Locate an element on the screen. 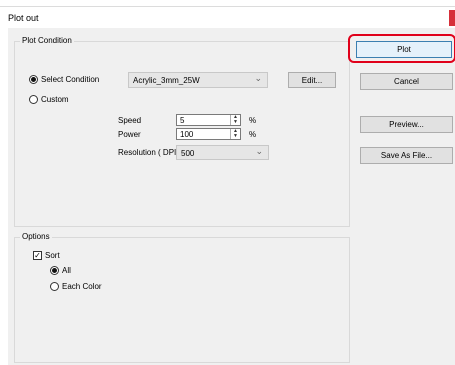  title-bar is located at coordinates (227, 18).